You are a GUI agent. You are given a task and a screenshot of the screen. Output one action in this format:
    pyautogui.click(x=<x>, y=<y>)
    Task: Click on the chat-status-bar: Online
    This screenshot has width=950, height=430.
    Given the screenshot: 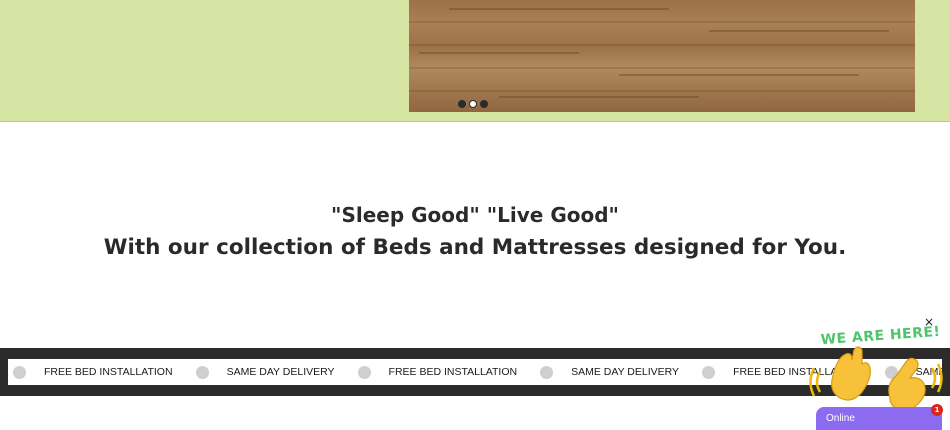 What is the action you would take?
    pyautogui.click(x=879, y=418)
    